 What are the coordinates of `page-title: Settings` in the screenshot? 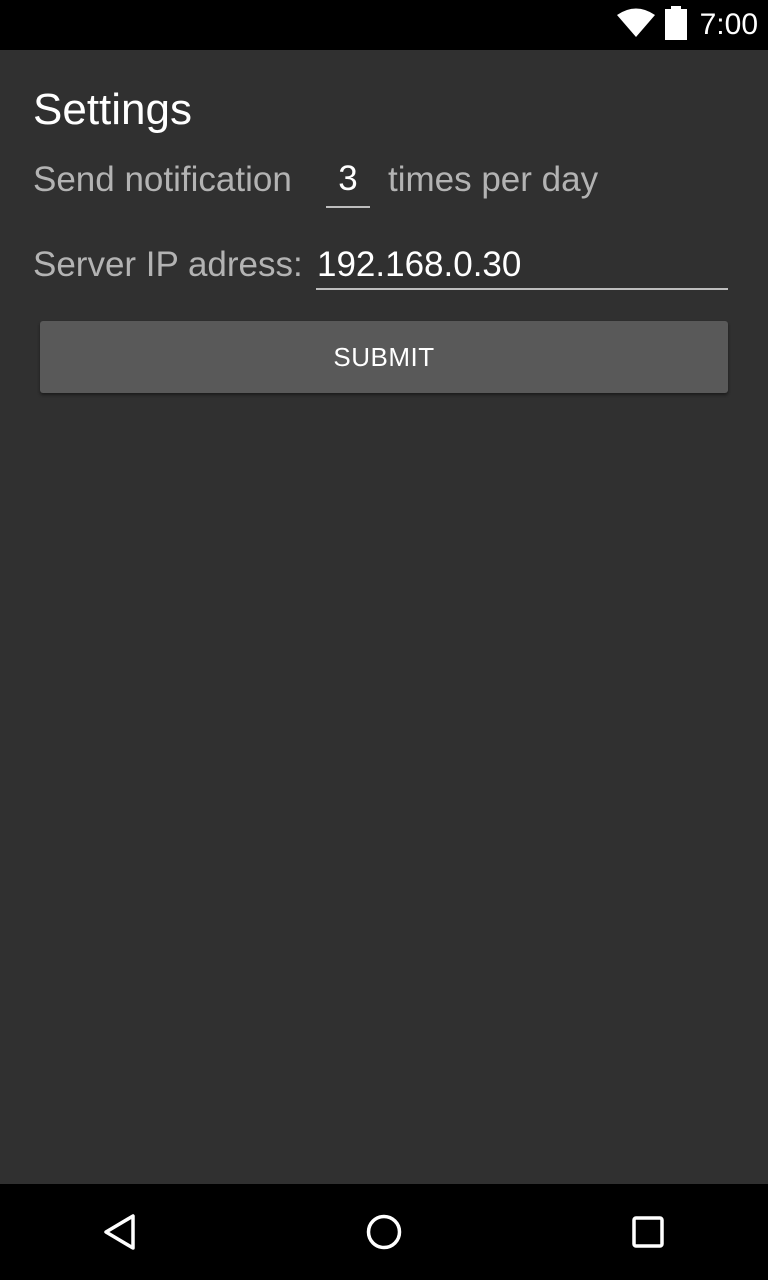 It's located at (112, 109).